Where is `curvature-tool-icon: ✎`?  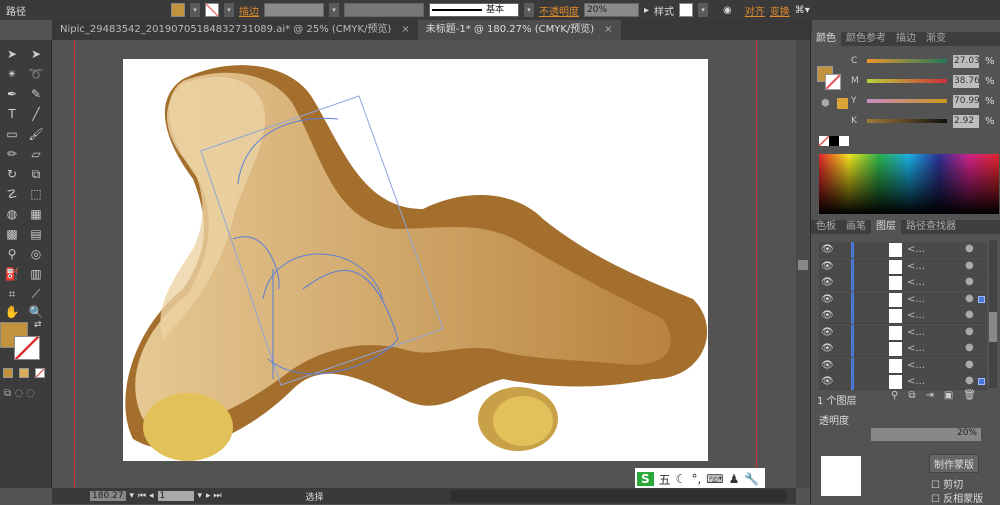 curvature-tool-icon: ✎ is located at coordinates (36, 94).